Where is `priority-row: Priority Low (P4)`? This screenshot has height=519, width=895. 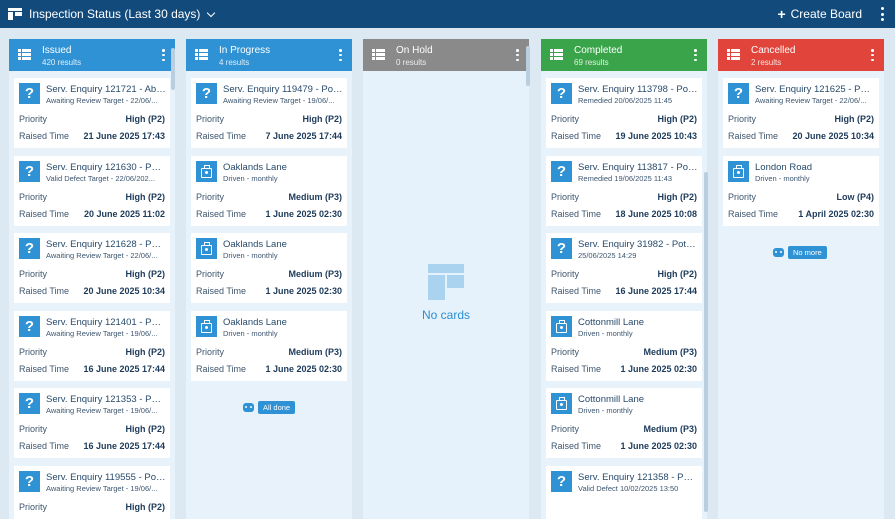 priority-row: Priority Low (P4) is located at coordinates (801, 197).